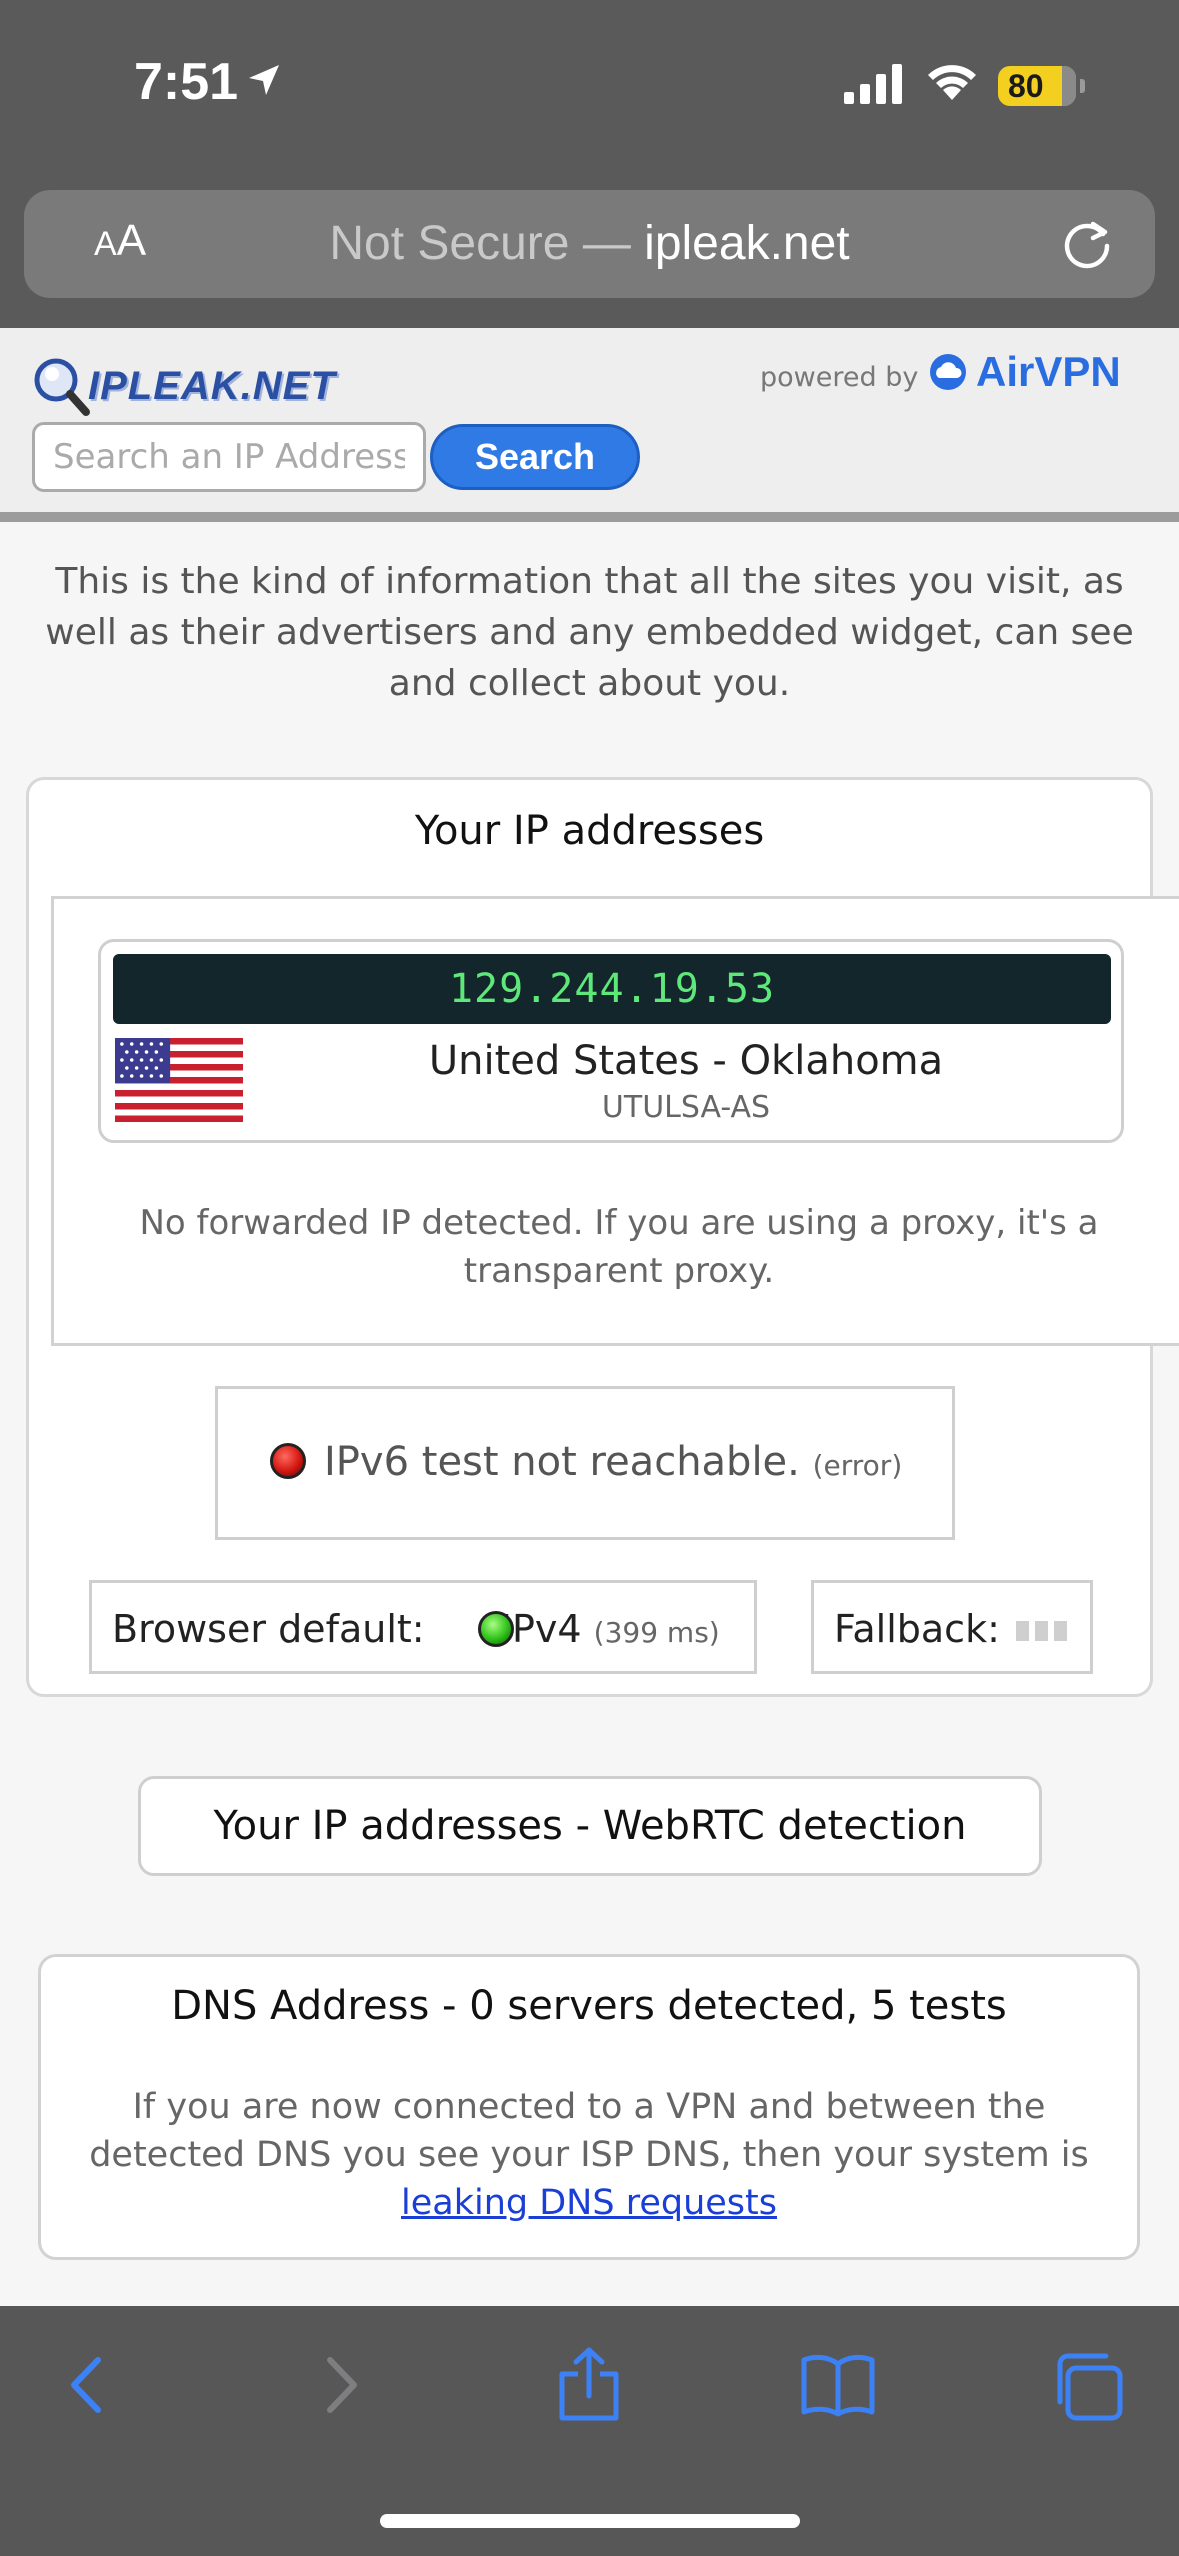 The width and height of the screenshot is (1179, 2556). Describe the element at coordinates (341, 2385) in the screenshot. I see `forward-icon` at that location.